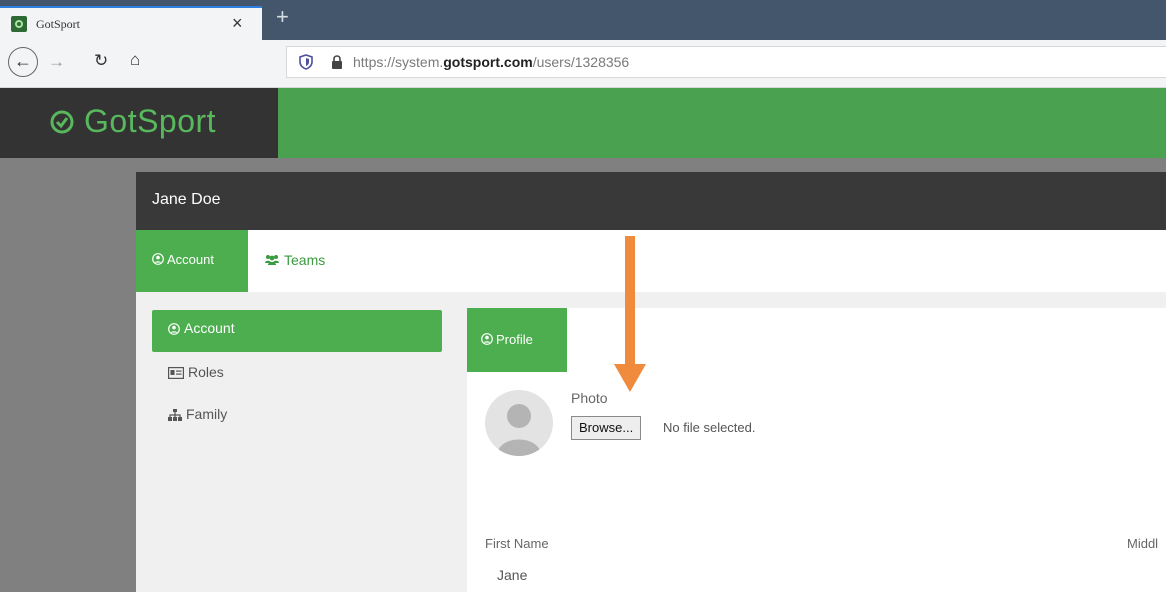 The width and height of the screenshot is (1166, 592). I want to click on id-card-icon, so click(176, 373).